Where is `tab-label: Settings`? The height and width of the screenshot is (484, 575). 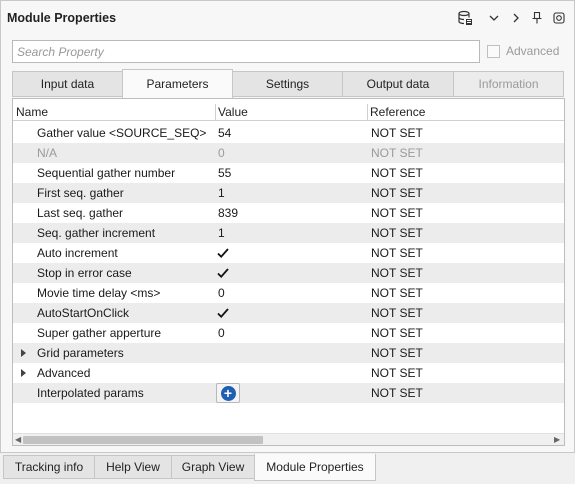 tab-label: Settings is located at coordinates (287, 84).